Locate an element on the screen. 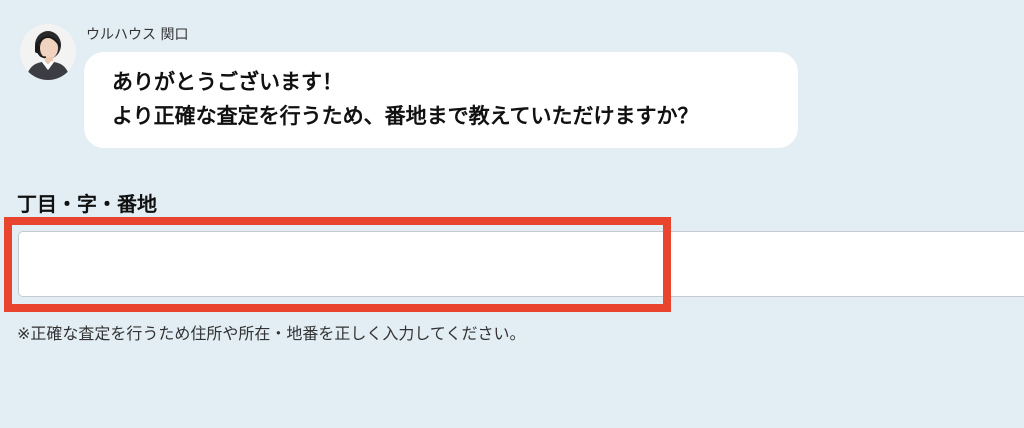 Image resolution: width=1024 pixels, height=428 pixels. message-line-2: より正確な査定を行うため、番地まで教えていただけますか？ is located at coordinates (405, 116).